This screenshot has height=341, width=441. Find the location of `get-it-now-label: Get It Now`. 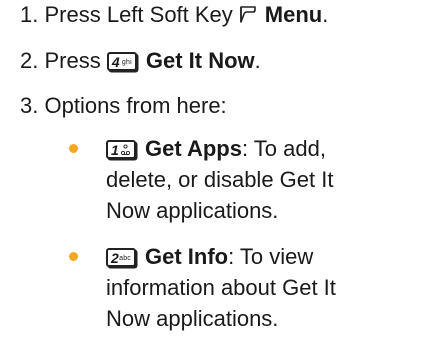

get-it-now-label: Get It Now is located at coordinates (200, 60).